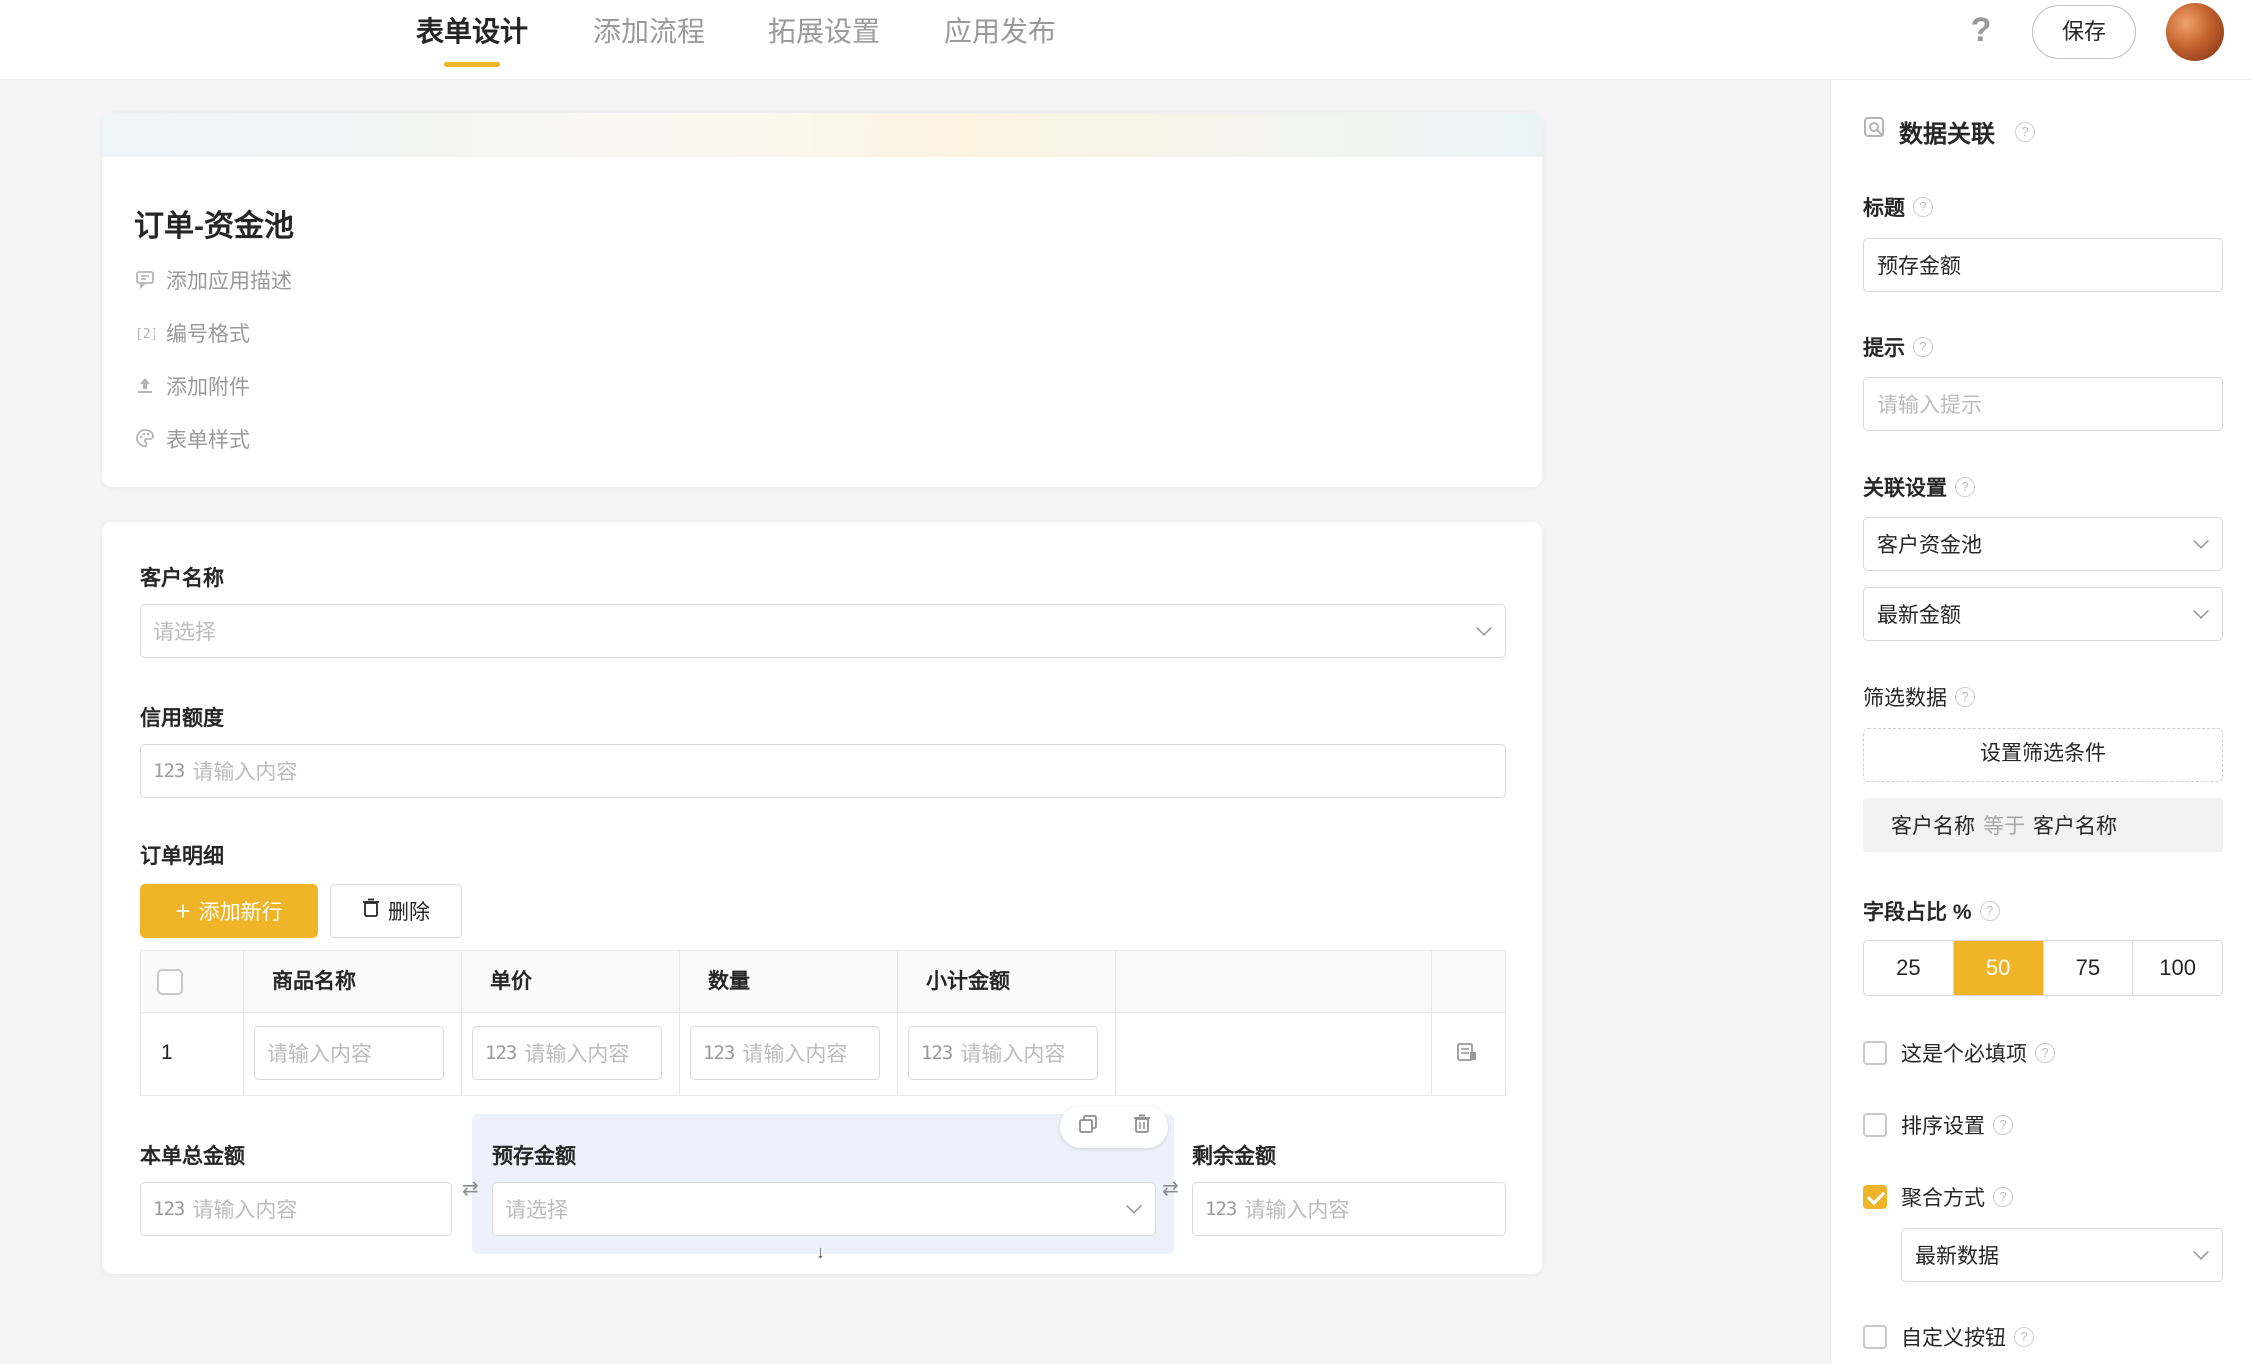 The height and width of the screenshot is (1364, 2252). What do you see at coordinates (146, 333) in the screenshot?
I see `number-format-icon: [2]` at bounding box center [146, 333].